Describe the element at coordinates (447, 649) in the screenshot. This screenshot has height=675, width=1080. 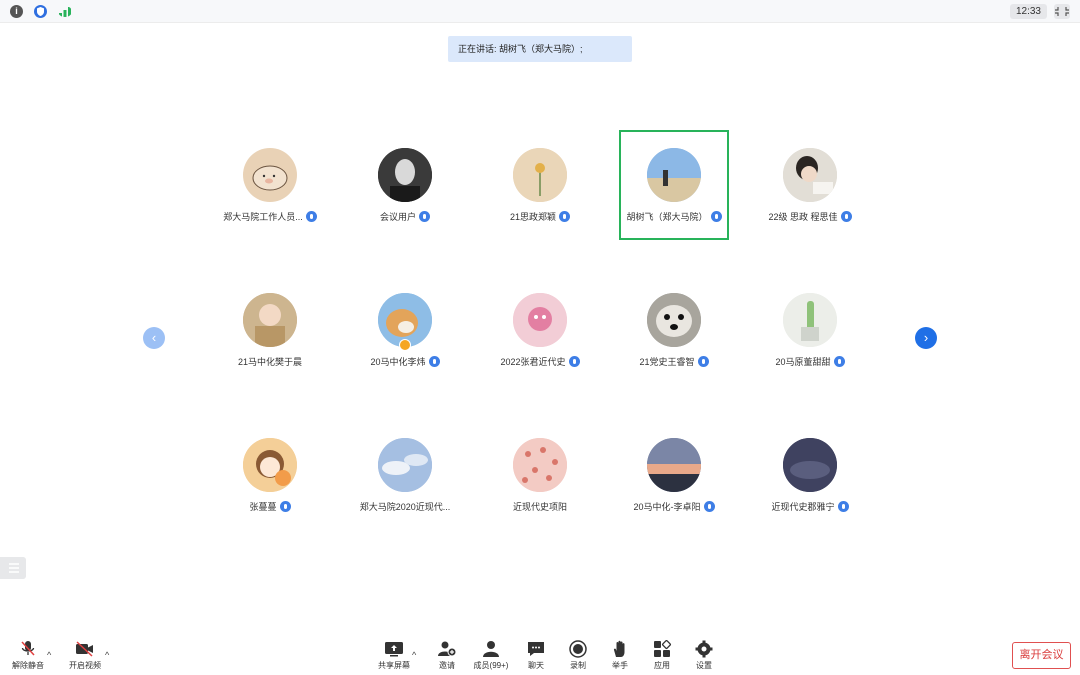
I see `invite-icon` at that location.